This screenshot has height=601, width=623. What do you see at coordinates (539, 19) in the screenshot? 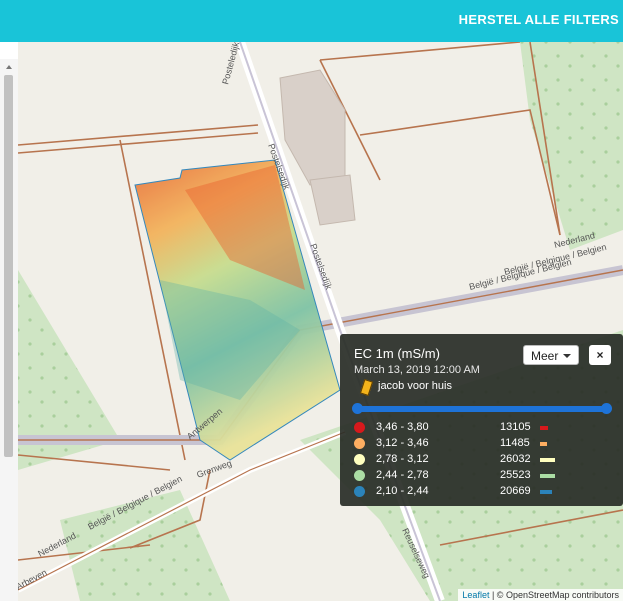
I see `reset-all-filters-button: HERSTEL ALLE FILTERS` at bounding box center [539, 19].